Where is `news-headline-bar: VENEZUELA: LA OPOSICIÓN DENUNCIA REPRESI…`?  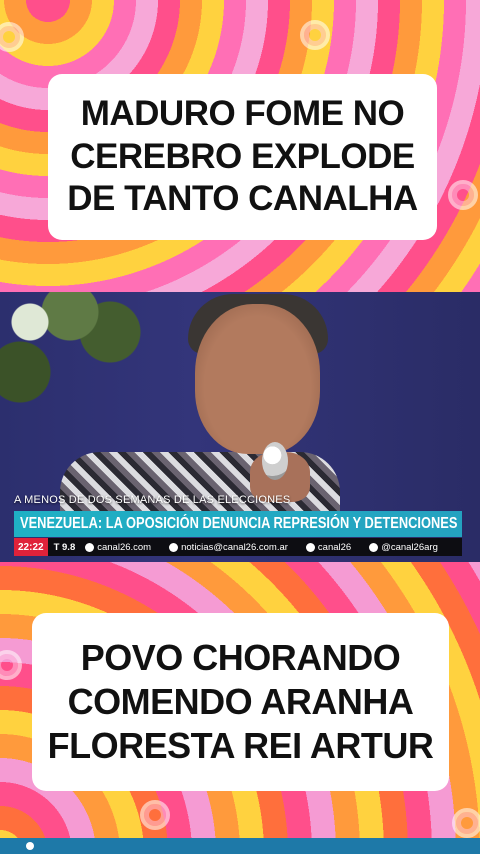 news-headline-bar: VENEZUELA: LA OPOSICIÓN DENUNCIA REPRESI… is located at coordinates (238, 524).